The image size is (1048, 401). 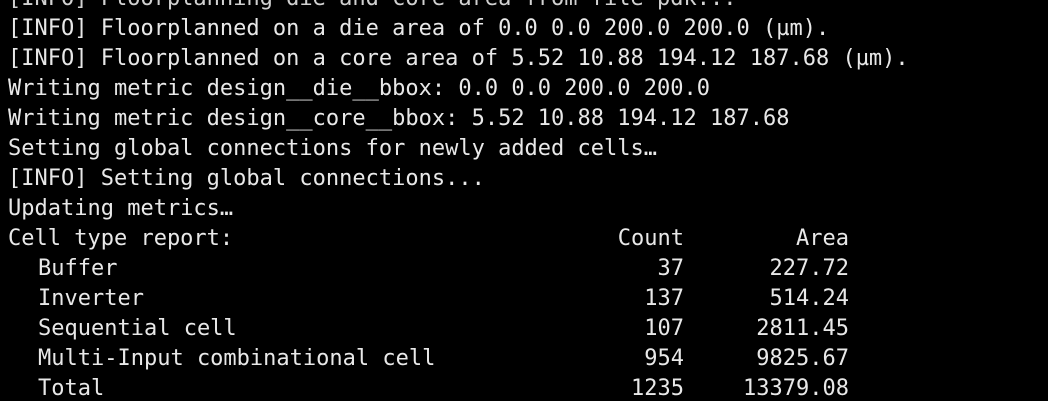 What do you see at coordinates (664, 298) in the screenshot?
I see `cell-count: 137` at bounding box center [664, 298].